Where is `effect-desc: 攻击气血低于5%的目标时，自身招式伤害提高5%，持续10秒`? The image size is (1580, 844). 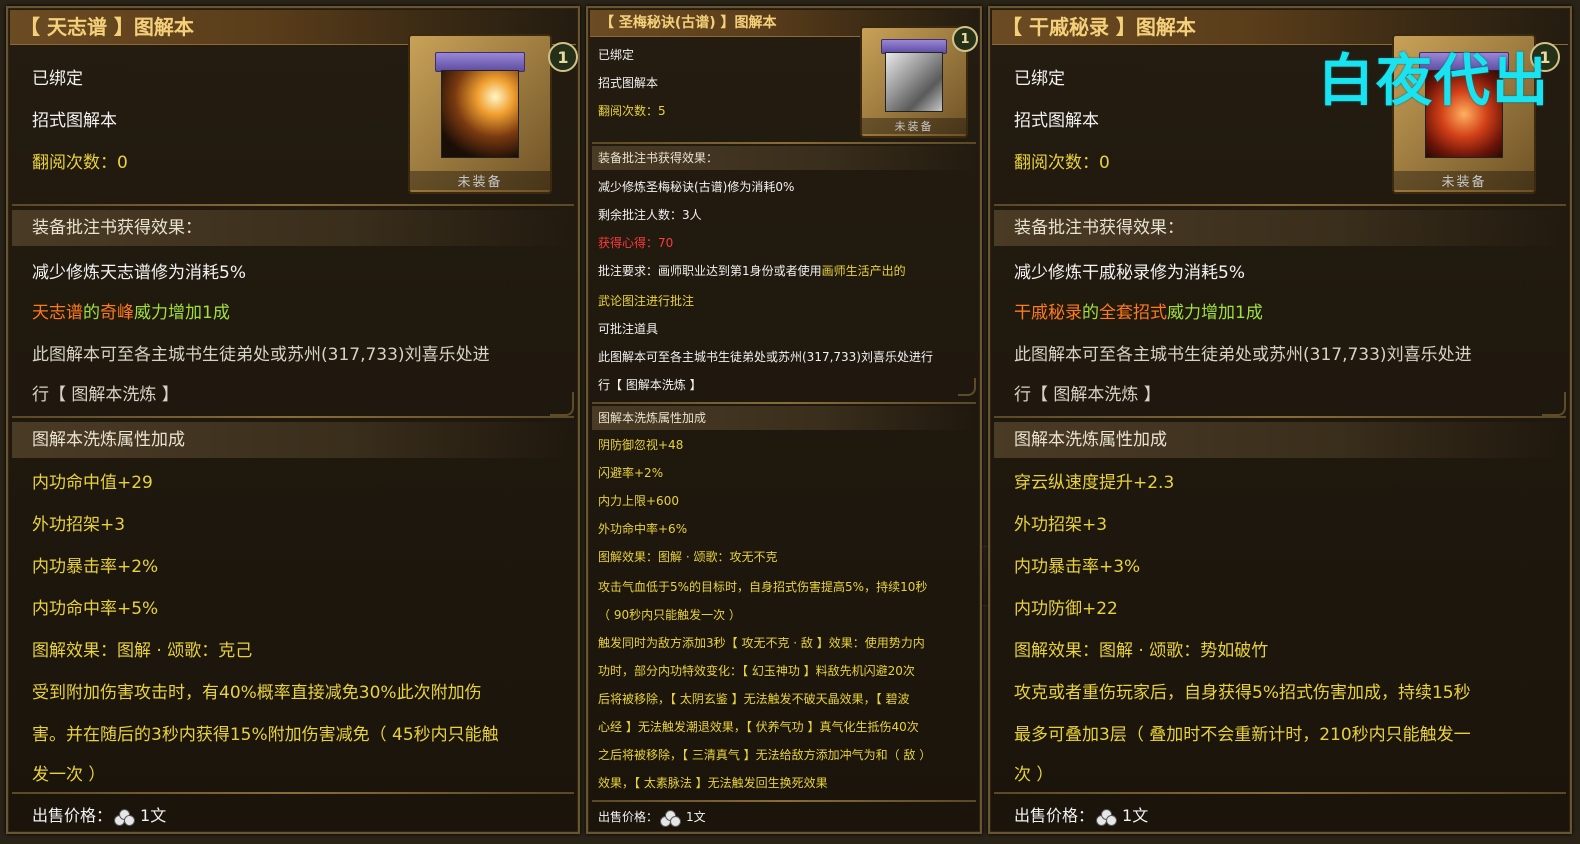 effect-desc: 攻击气血低于5%的目标时，自身招式伤害提高5%，持续10秒 is located at coordinates (763, 587).